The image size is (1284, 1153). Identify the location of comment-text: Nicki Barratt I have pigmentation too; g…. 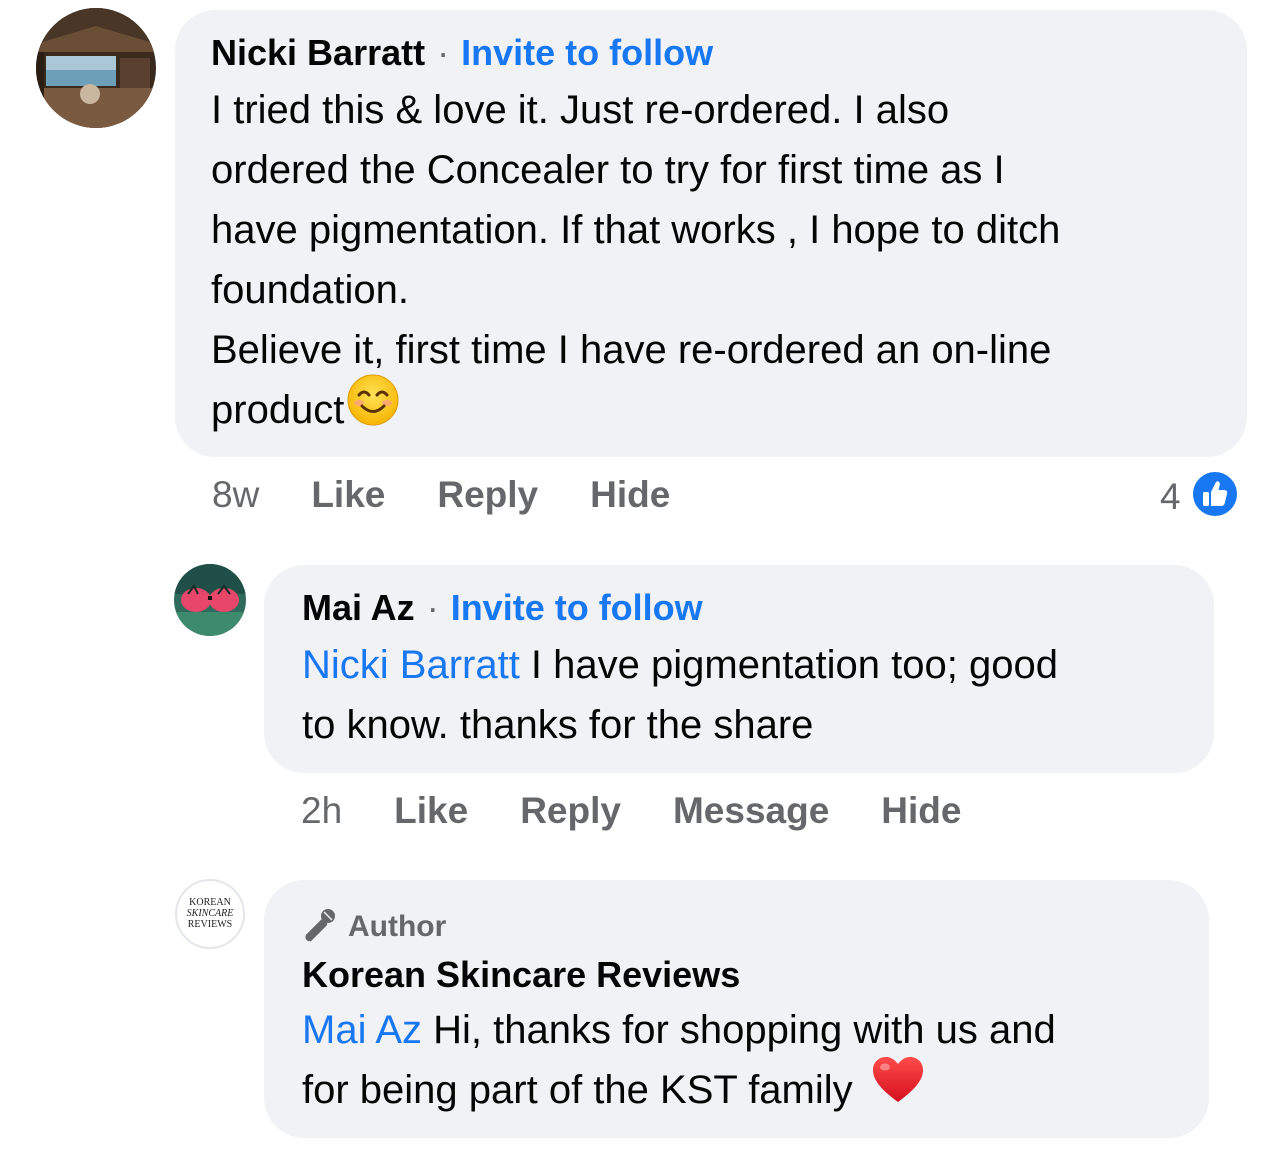
(680, 695).